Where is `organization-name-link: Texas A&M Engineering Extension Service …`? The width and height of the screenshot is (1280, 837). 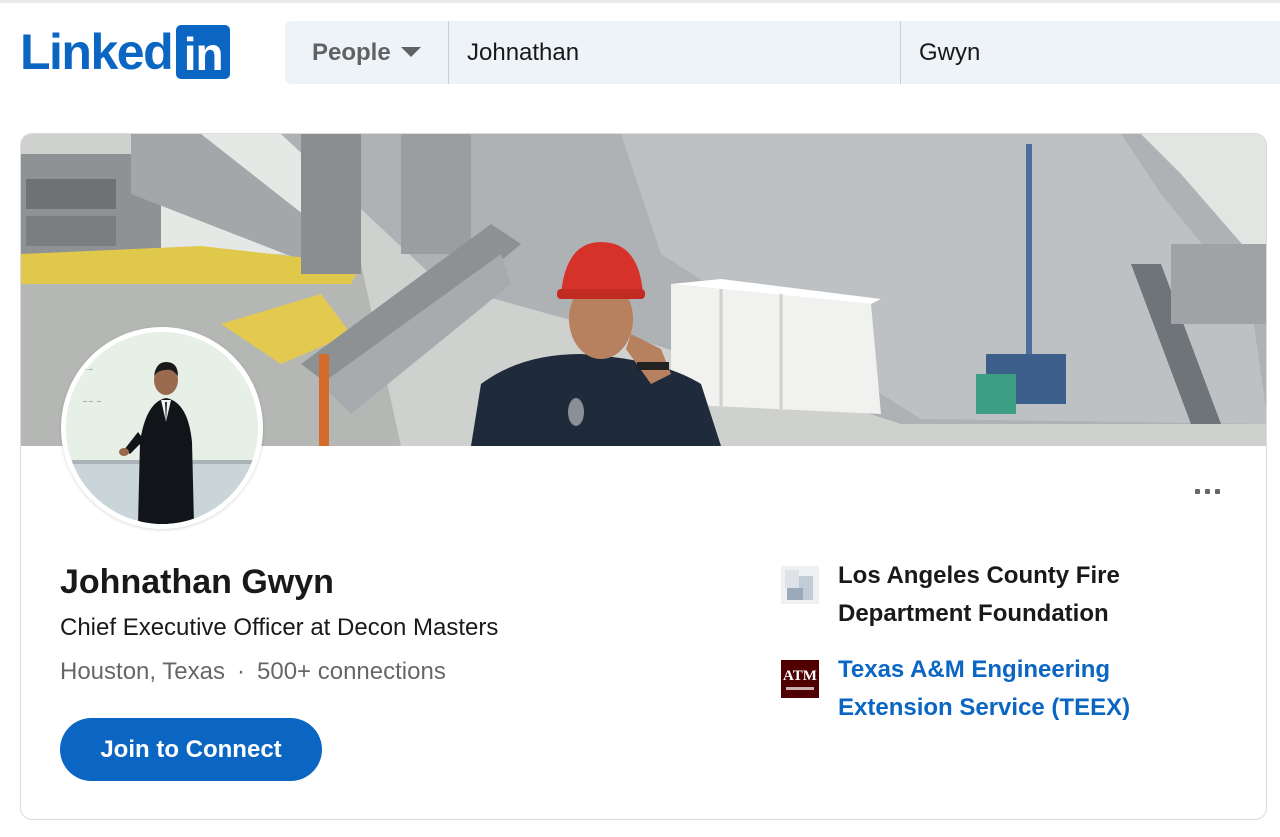 organization-name-link: Texas A&M Engineering Extension Service … is located at coordinates (1003, 689).